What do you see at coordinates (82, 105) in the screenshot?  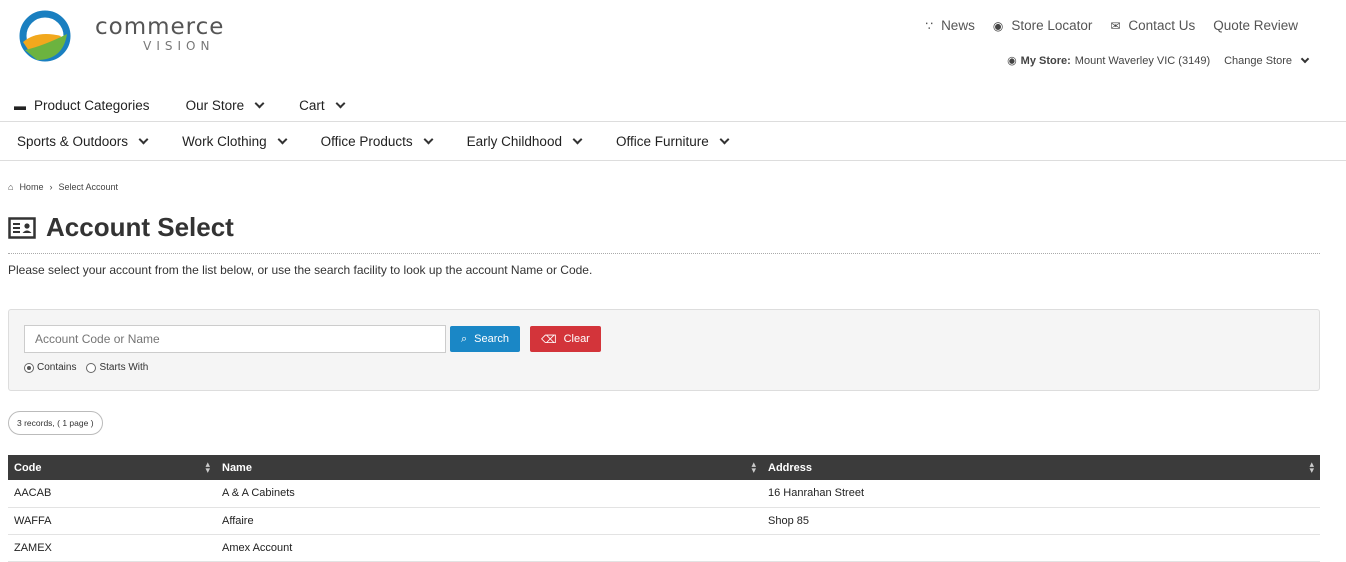 I see `nav-product-categories: ▬ Product Categories` at bounding box center [82, 105].